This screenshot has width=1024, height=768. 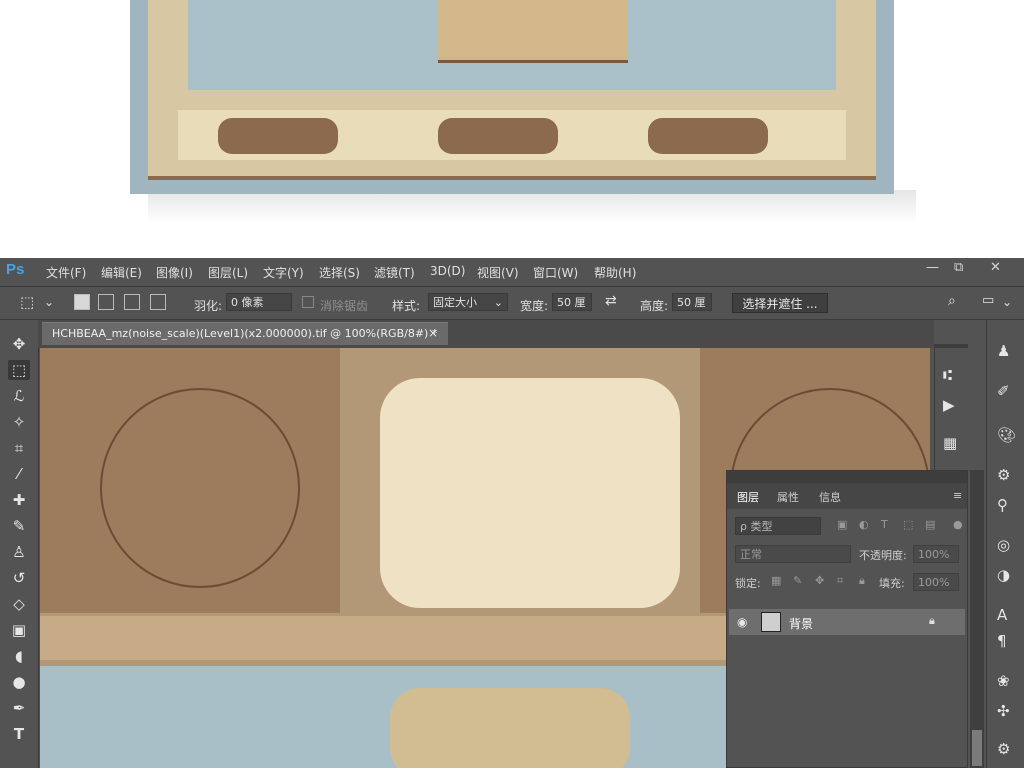 What do you see at coordinates (468, 302) in the screenshot?
I see `style-select: 固定大小 ⌄` at bounding box center [468, 302].